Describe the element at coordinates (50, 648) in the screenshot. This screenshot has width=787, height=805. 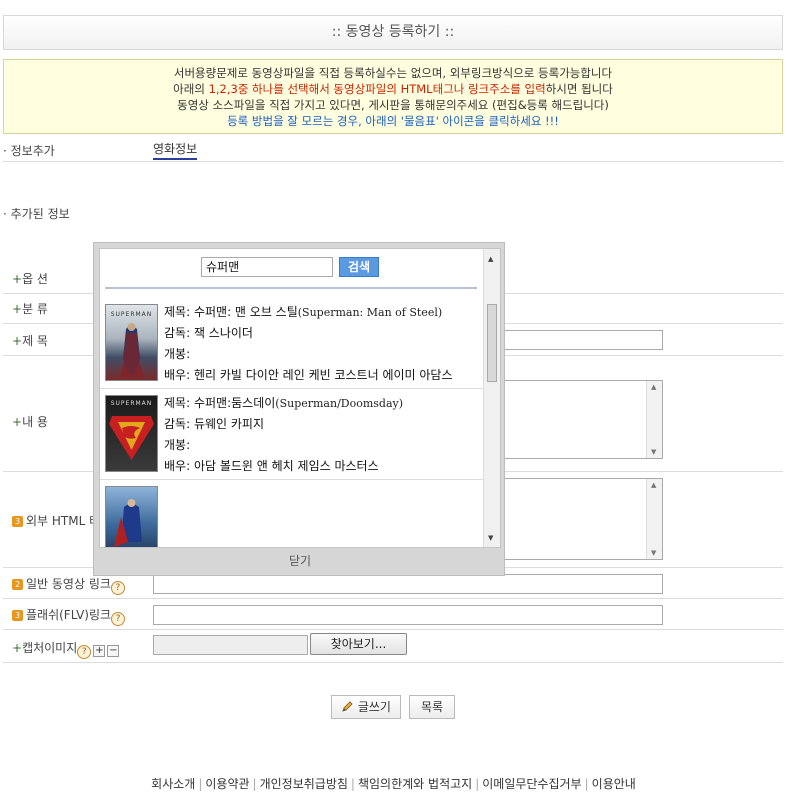
I see `capture-image-label-text: 캡처이미지` at that location.